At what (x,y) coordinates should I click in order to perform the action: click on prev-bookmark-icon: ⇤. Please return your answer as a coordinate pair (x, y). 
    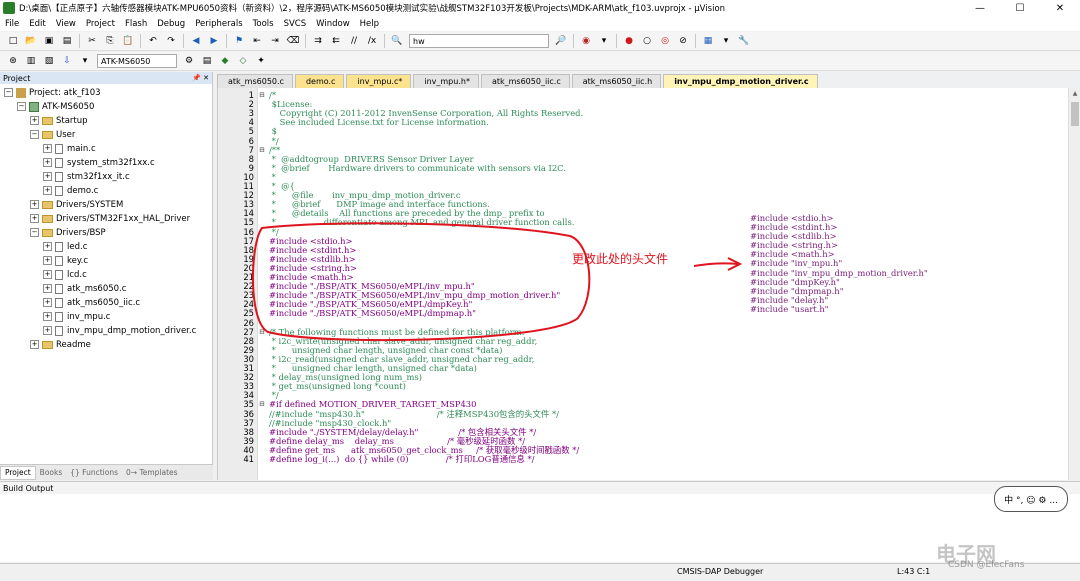
    Looking at the image, I should click on (257, 41).